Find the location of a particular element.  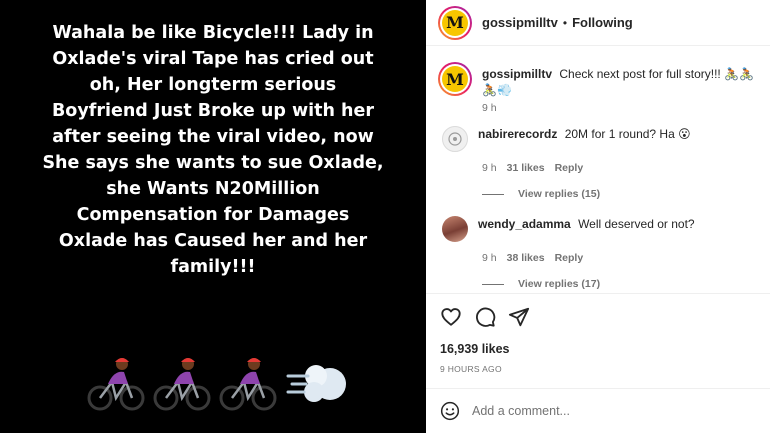

paper-plane-icon is located at coordinates (519, 317).